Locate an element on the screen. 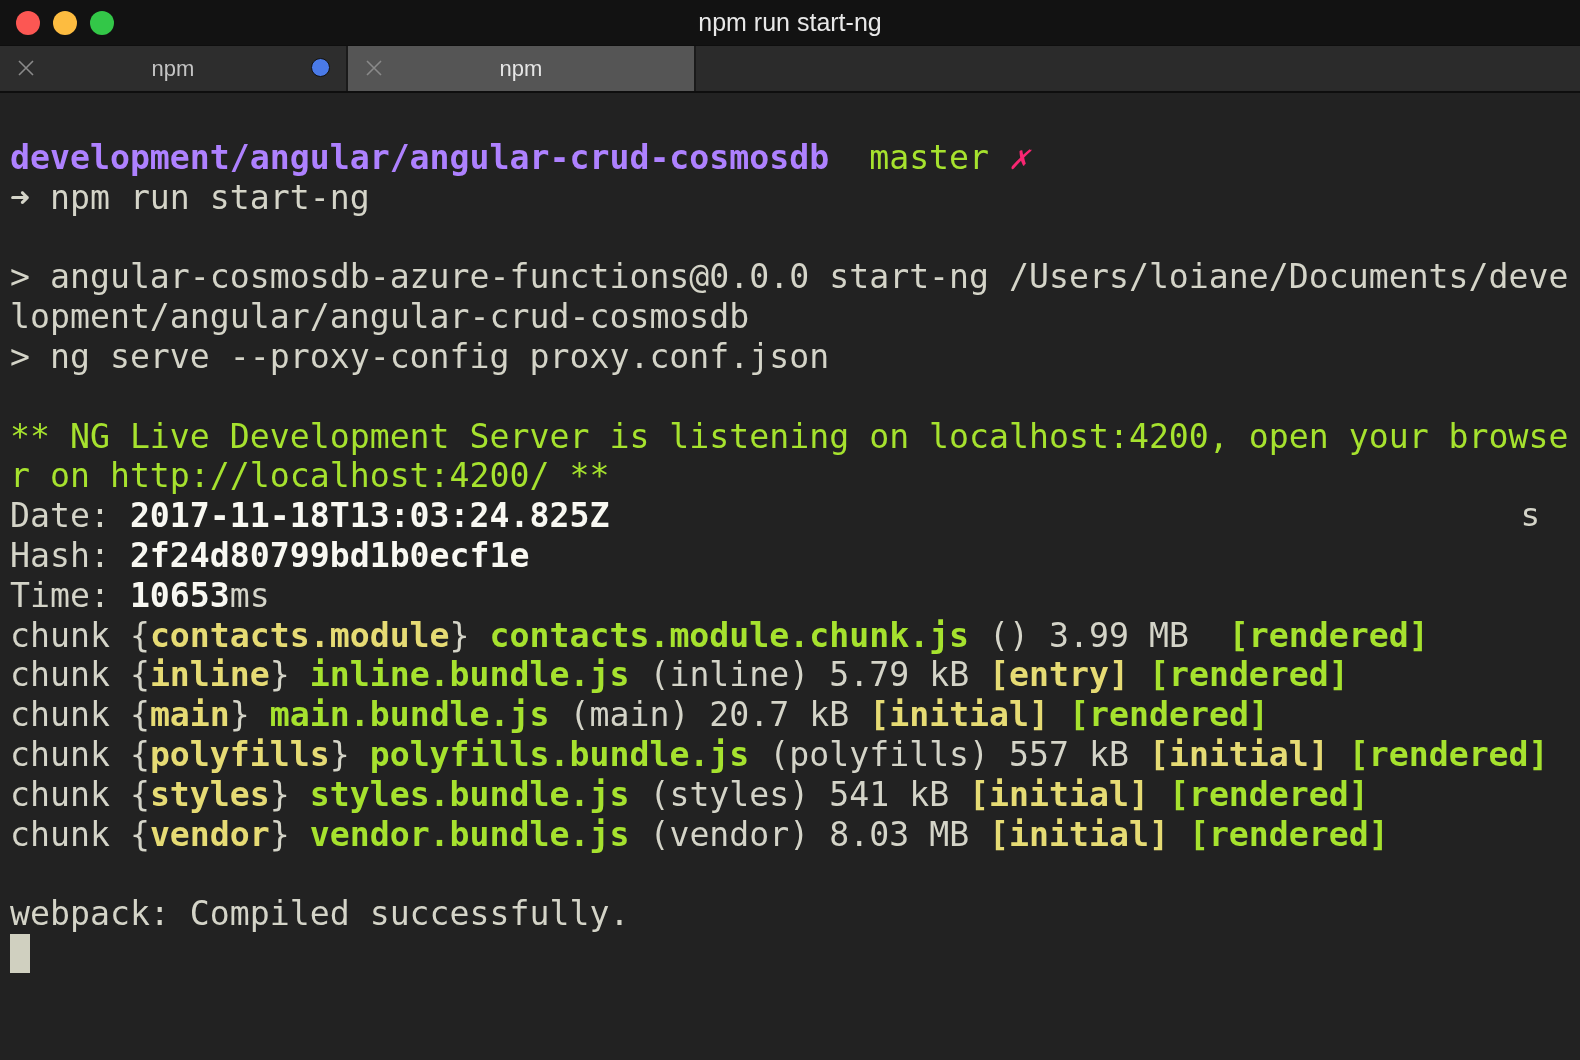  terminal-line: ** NG Live Development Server is listening on localhost:4200, open your browse is located at coordinates (789, 436).